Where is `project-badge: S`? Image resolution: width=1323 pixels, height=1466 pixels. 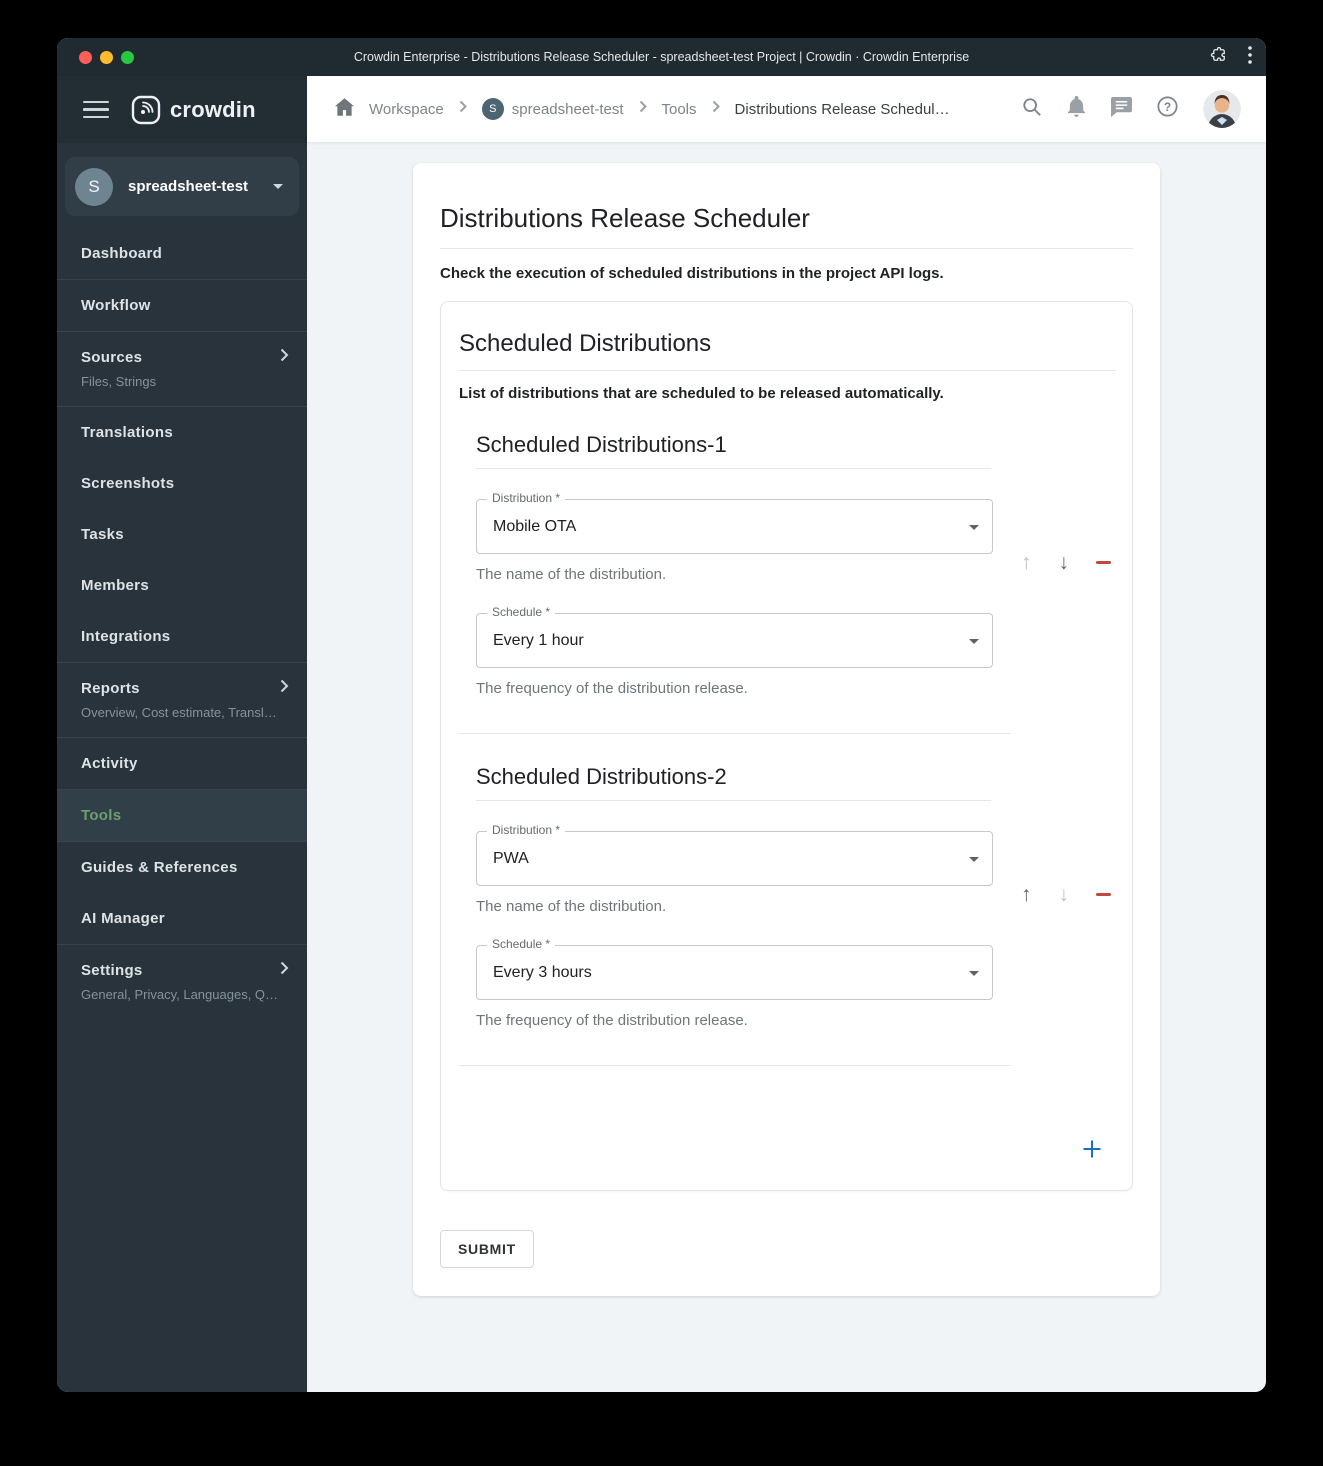 project-badge: S is located at coordinates (492, 109).